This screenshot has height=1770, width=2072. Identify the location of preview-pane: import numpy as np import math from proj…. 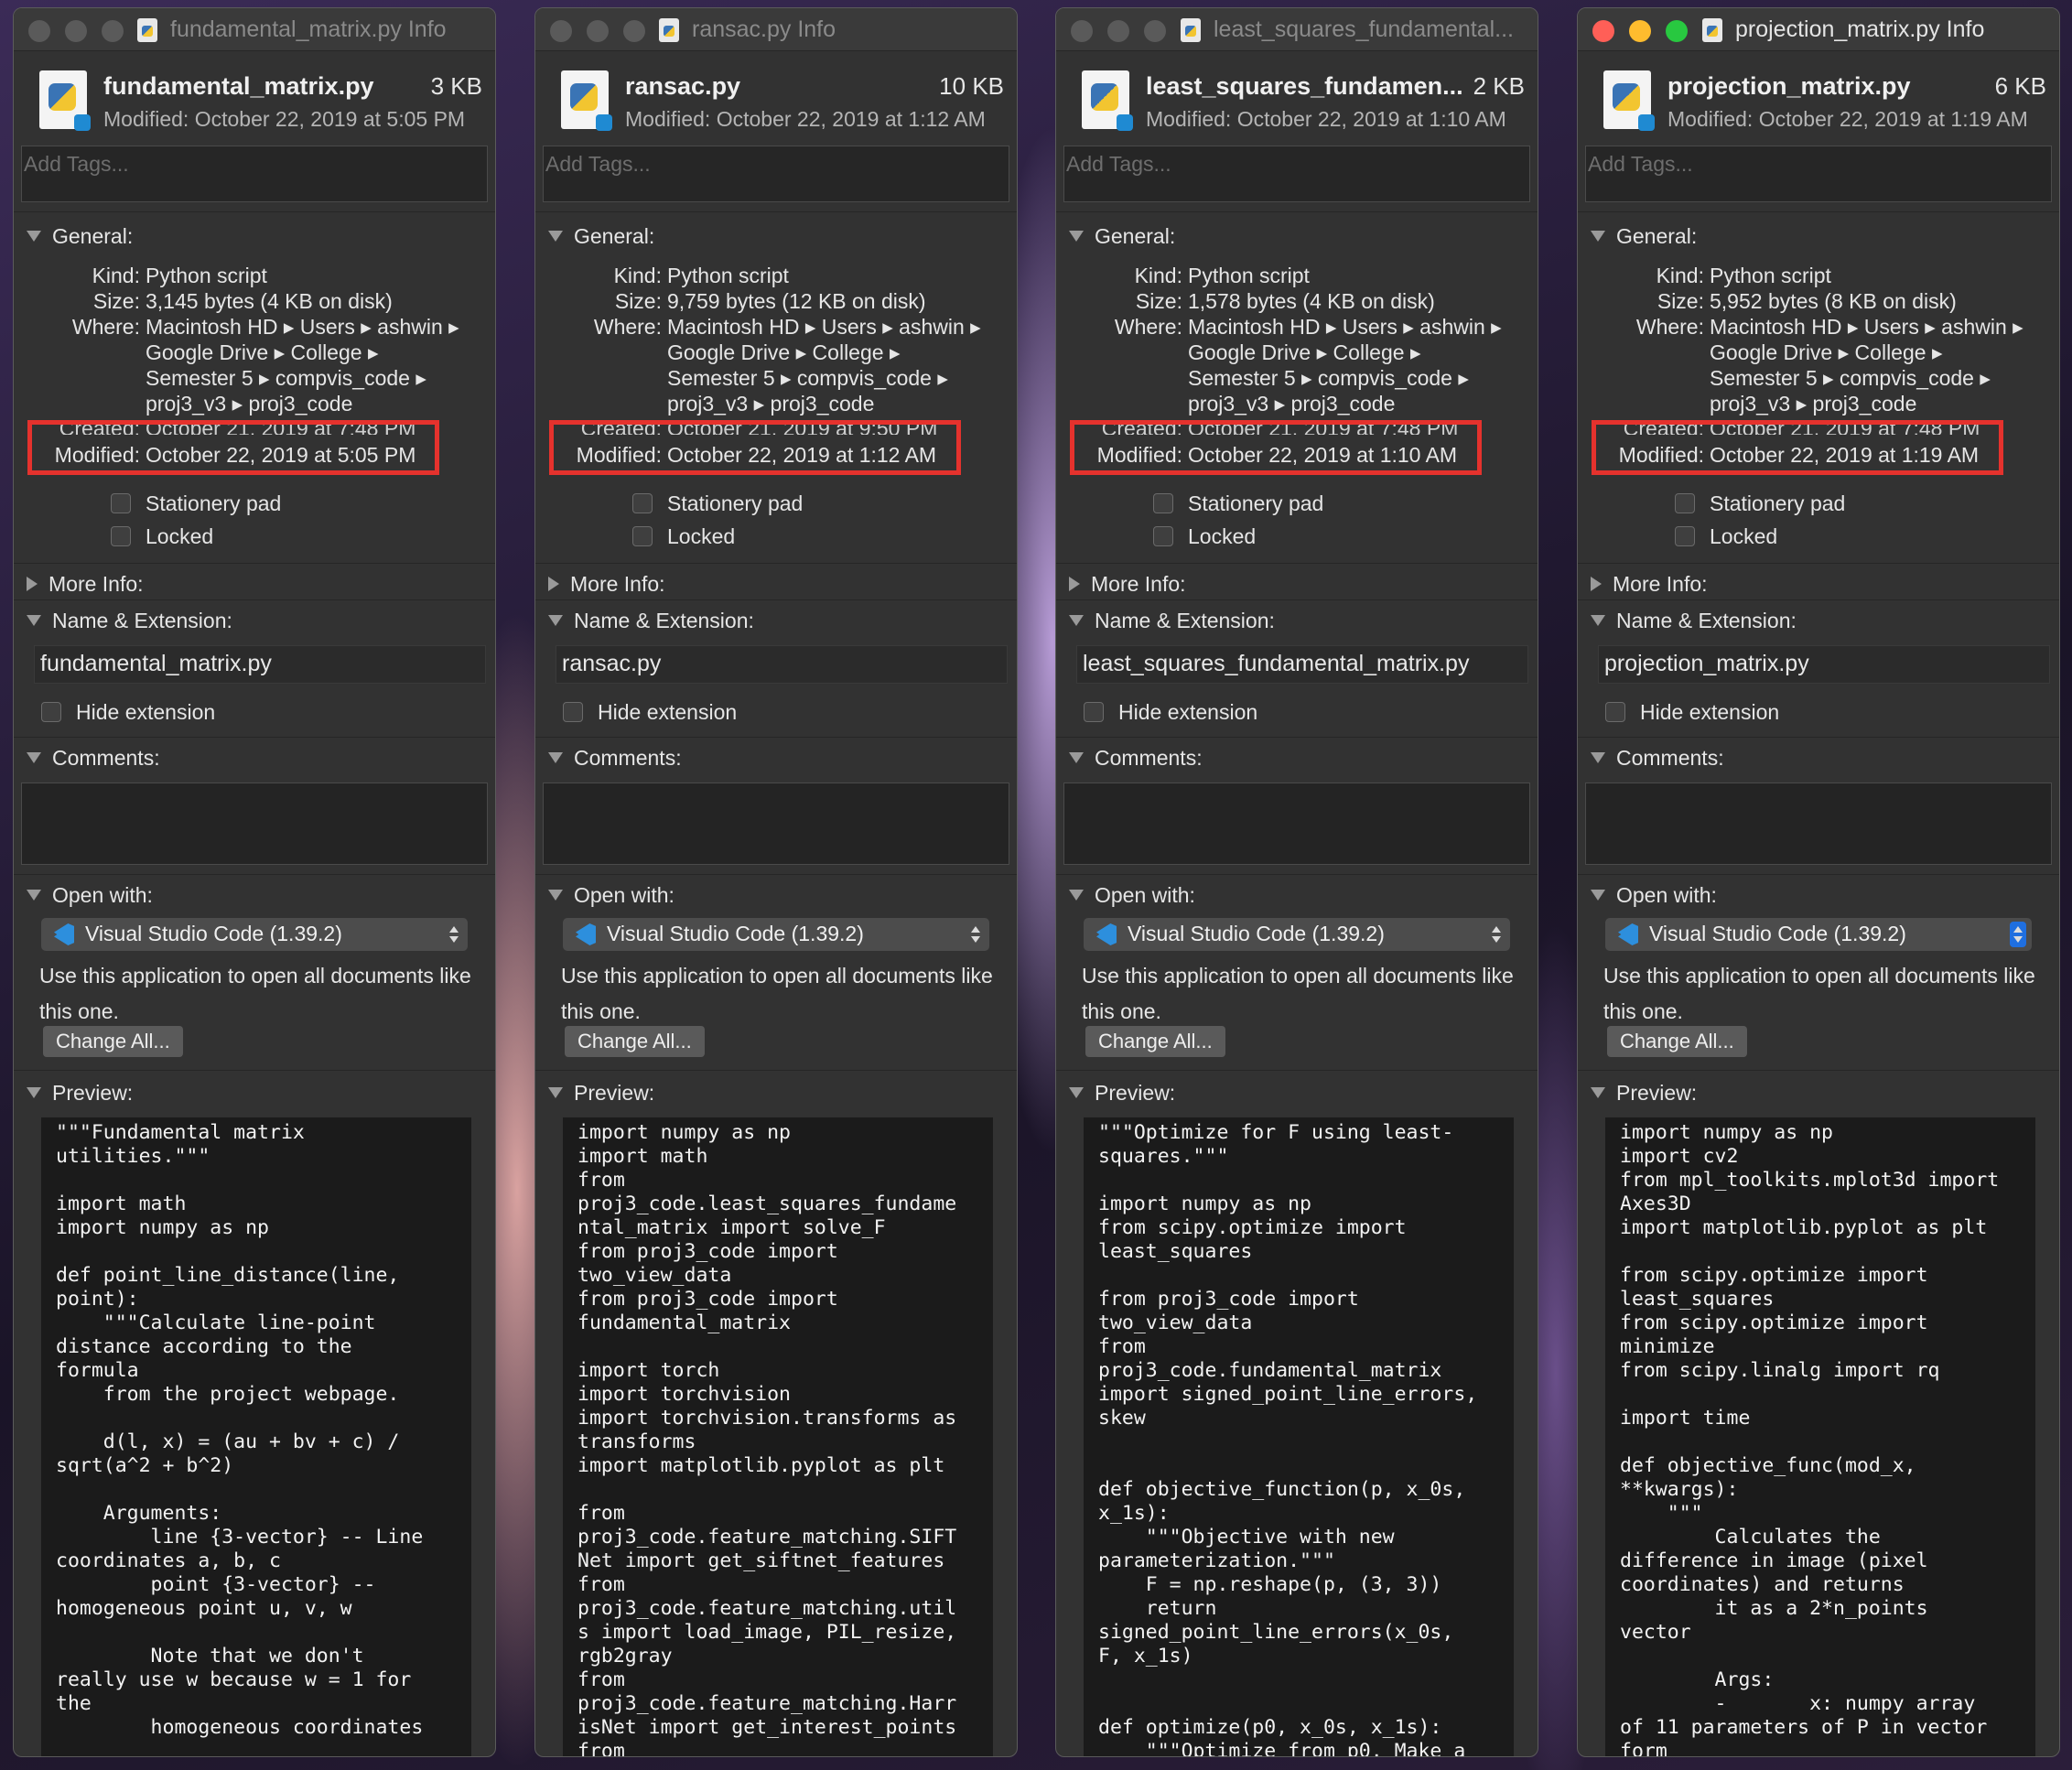
(778, 1436).